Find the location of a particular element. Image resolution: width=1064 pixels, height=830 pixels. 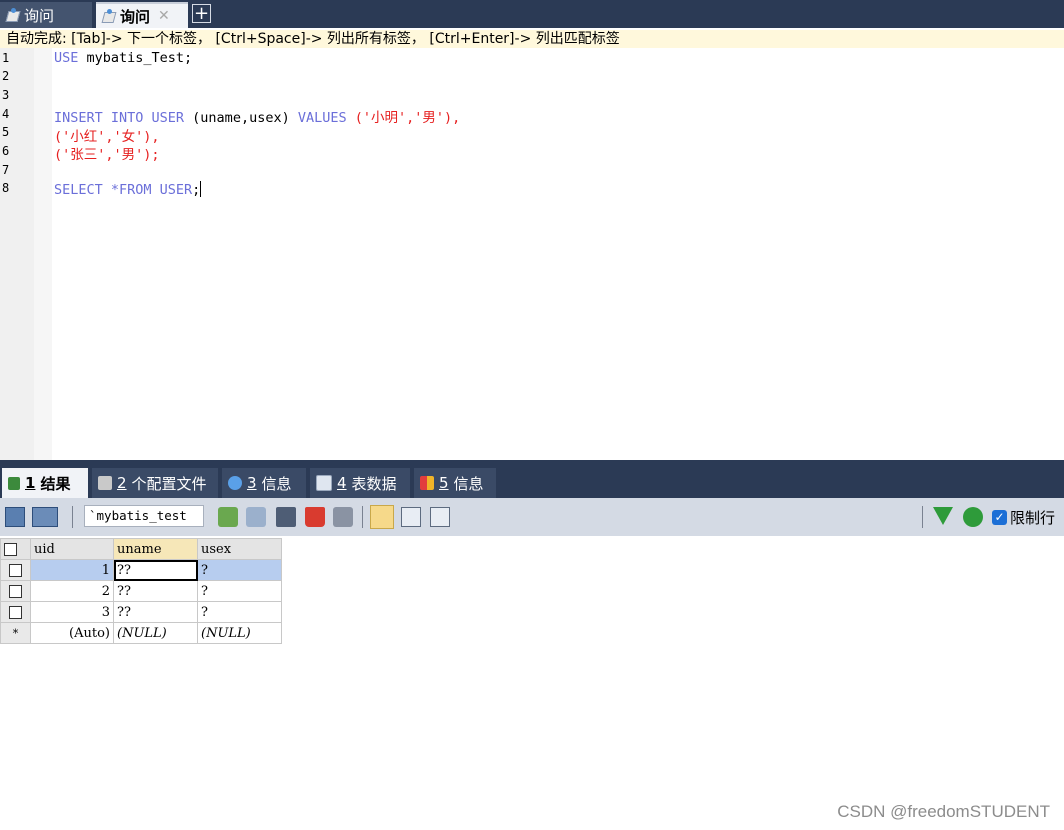

discard-icon is located at coordinates (343, 517).